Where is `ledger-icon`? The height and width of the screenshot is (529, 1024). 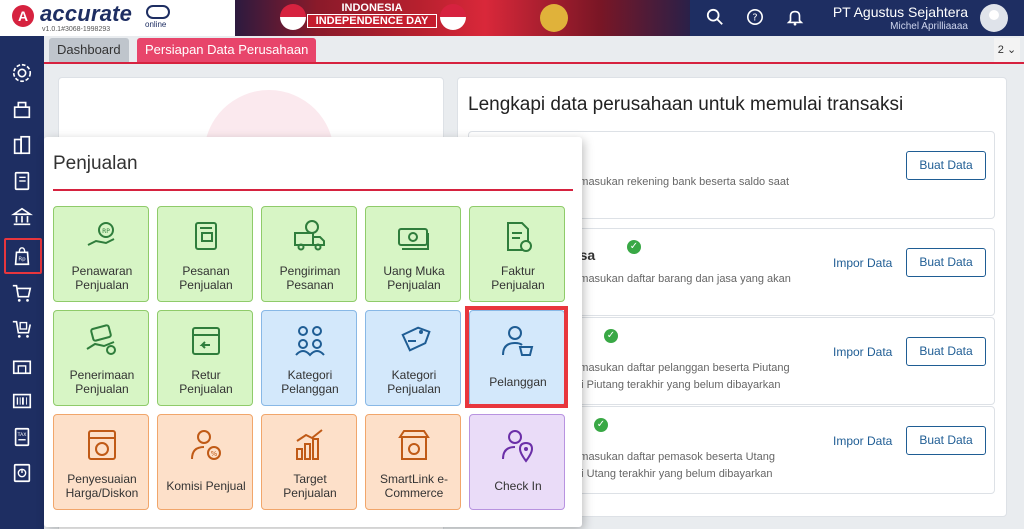 ledger-icon is located at coordinates (22, 181).